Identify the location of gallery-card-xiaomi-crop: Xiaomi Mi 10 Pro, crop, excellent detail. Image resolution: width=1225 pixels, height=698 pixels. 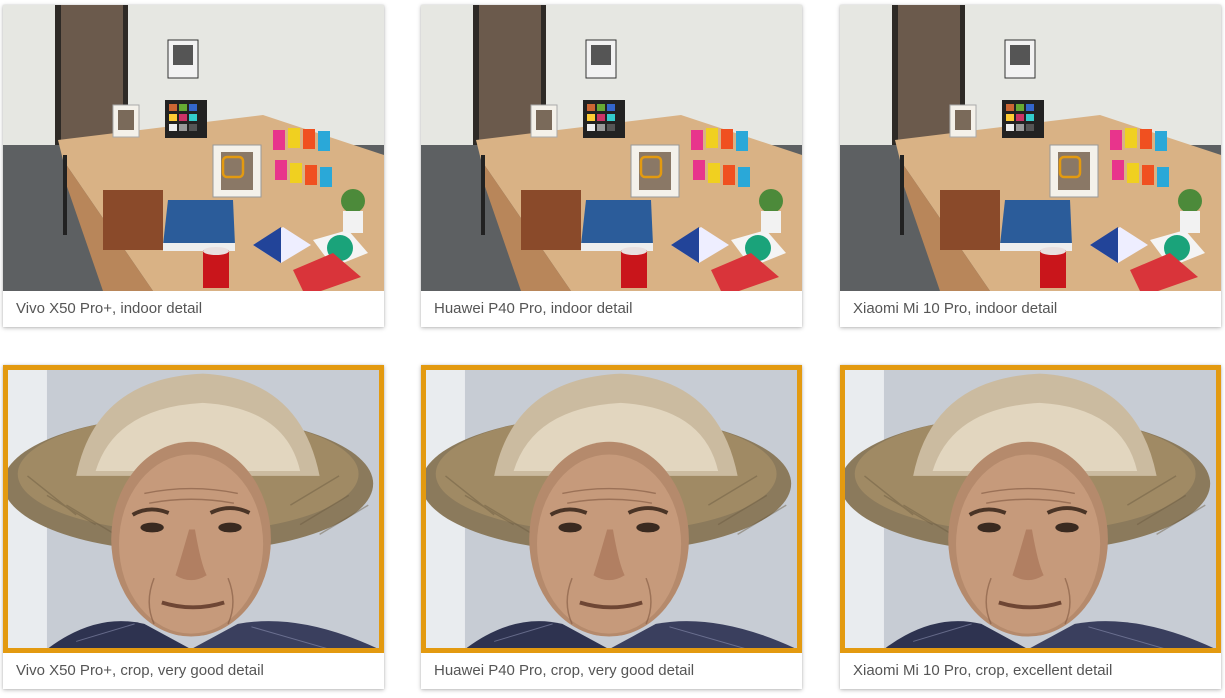
(1030, 527).